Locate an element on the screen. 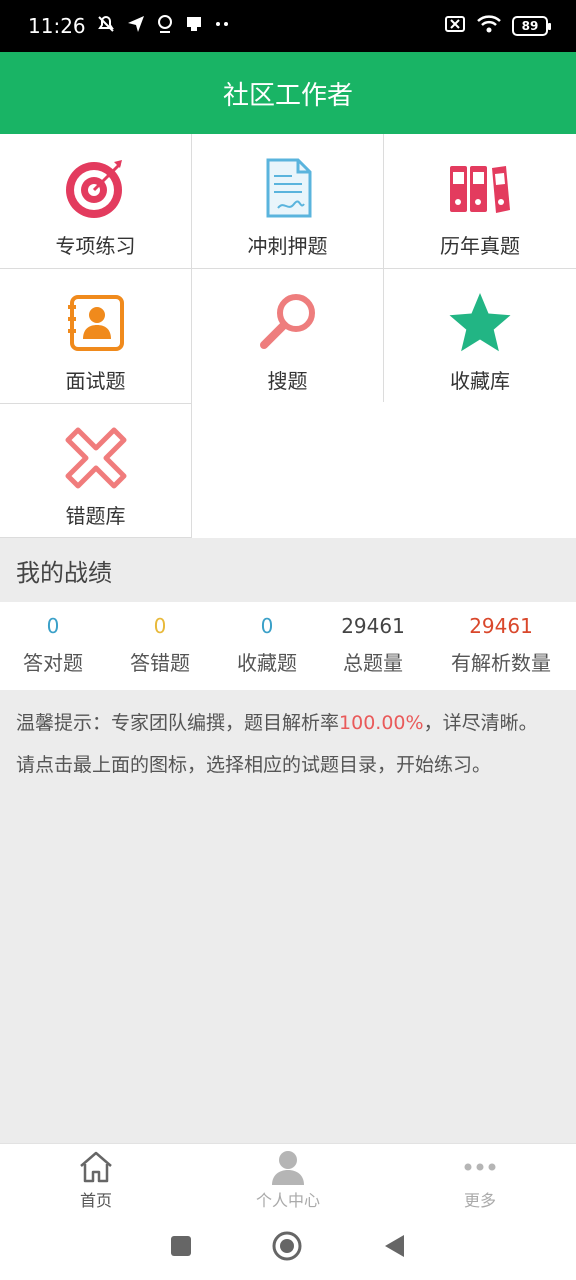 This screenshot has width=576, height=1280. bottom-tab-bar: 首页 个人中心 更多 is located at coordinates (288, 1179).